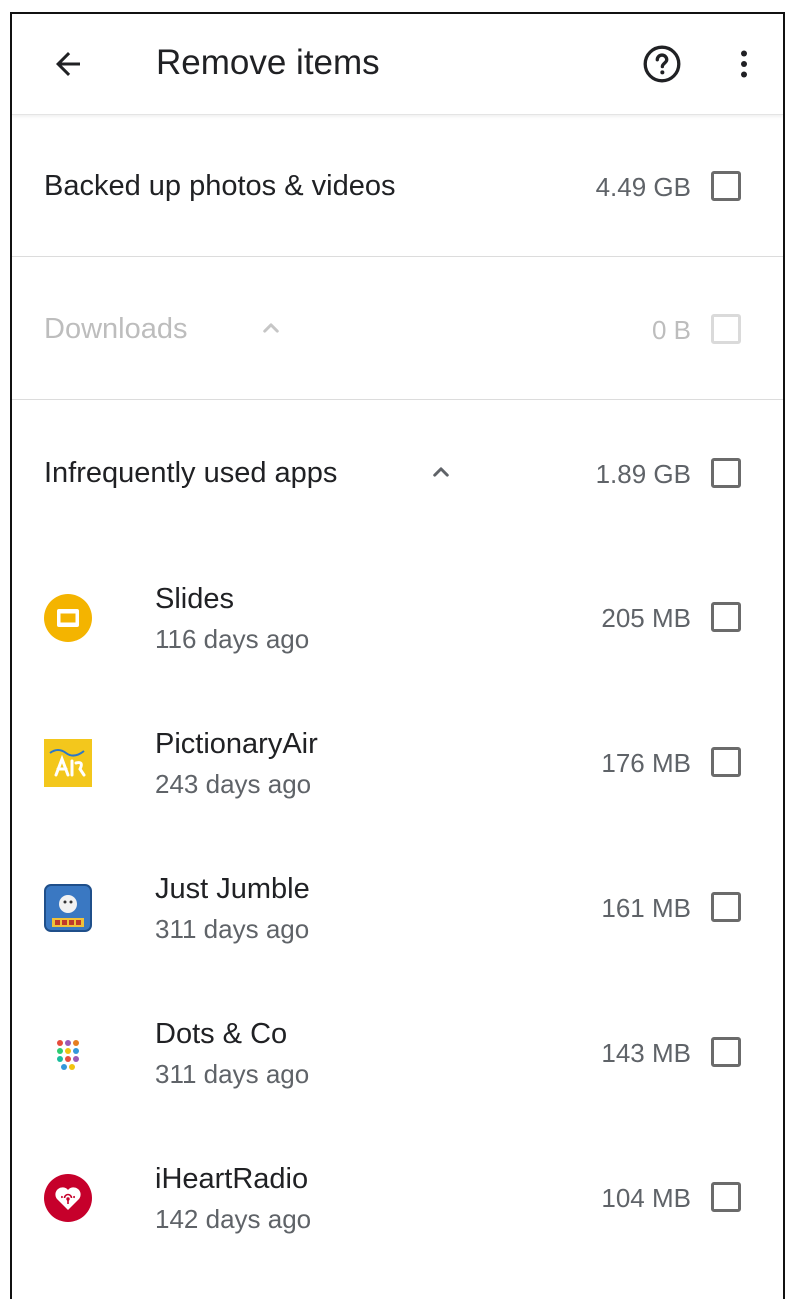  Describe the element at coordinates (646, 1198) in the screenshot. I see `app-size: 104 MB` at that location.